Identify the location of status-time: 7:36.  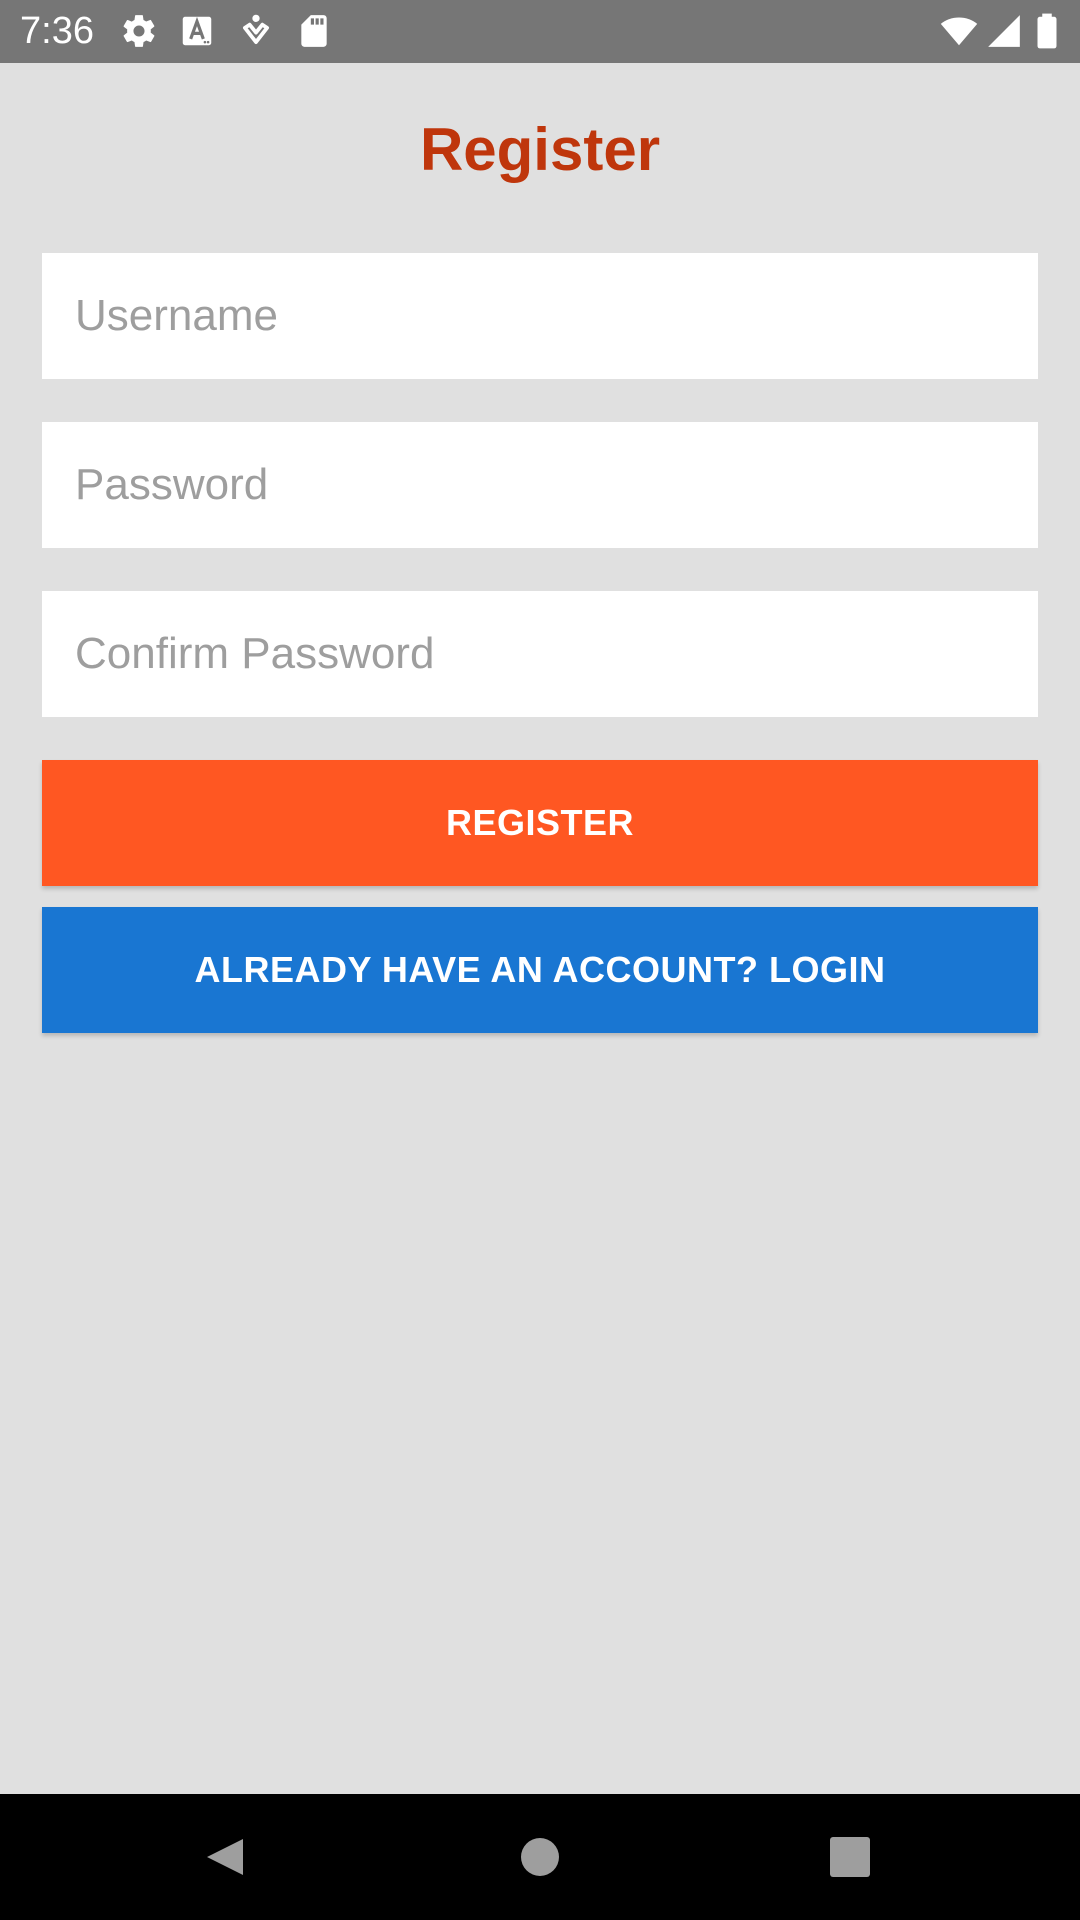
(57, 31).